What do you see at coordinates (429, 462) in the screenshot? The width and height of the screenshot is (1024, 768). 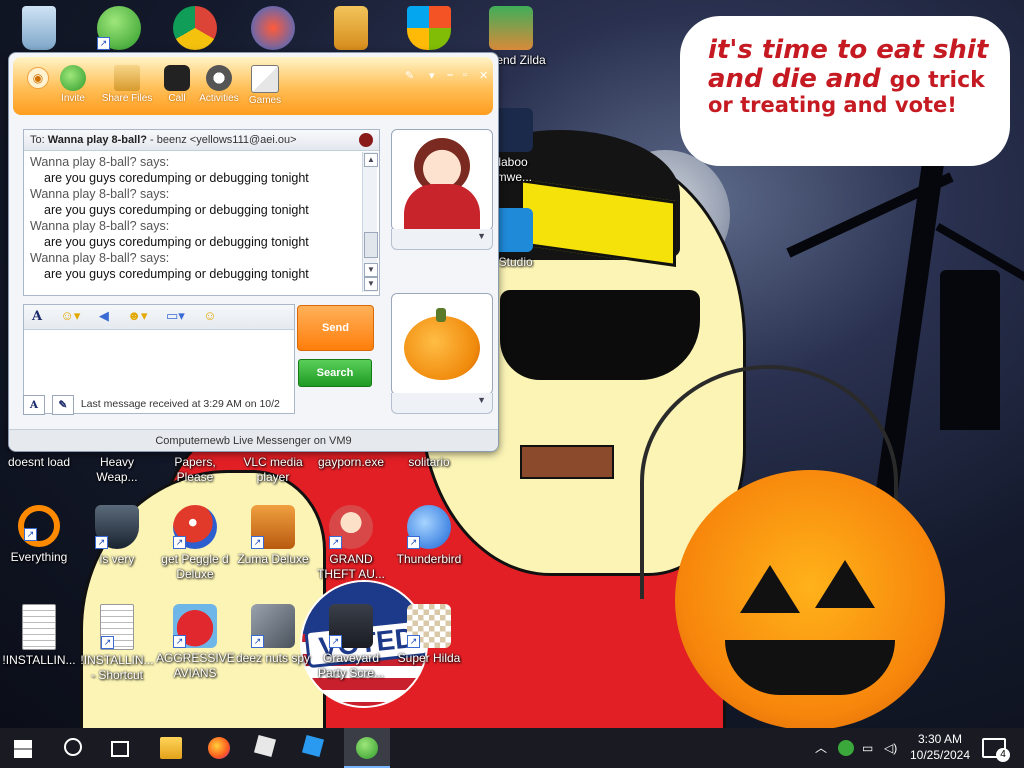 I see `desktop-icon-solitario: solitario` at bounding box center [429, 462].